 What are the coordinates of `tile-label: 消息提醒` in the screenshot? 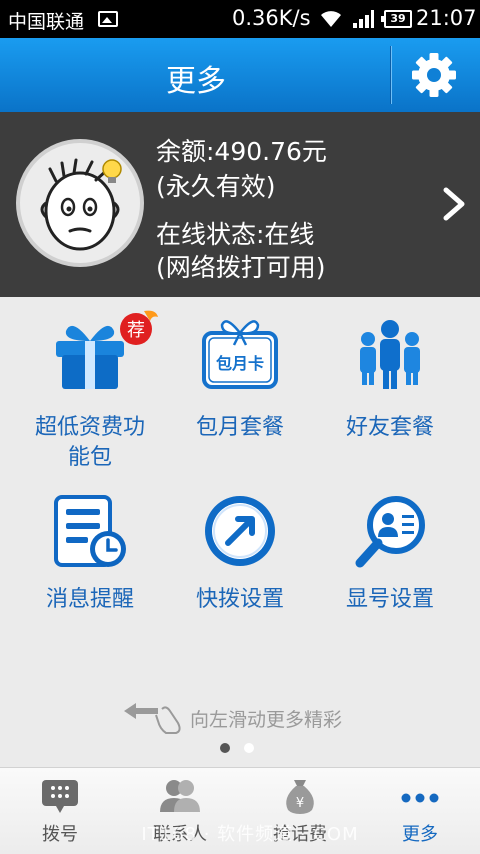 It's located at (89, 599).